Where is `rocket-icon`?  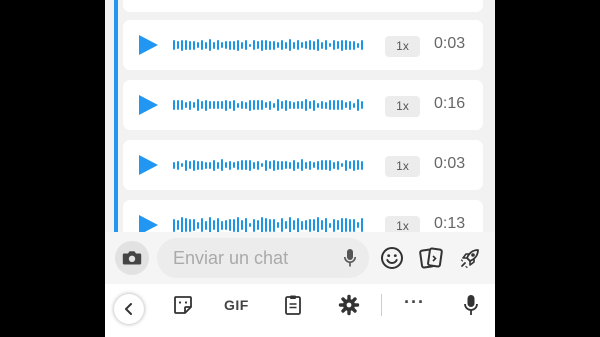 rocket-icon is located at coordinates (469, 259).